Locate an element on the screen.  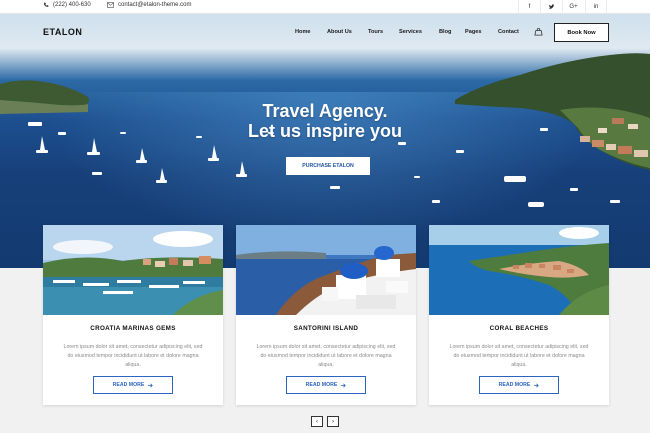
next-page-button: › is located at coordinates (333, 421).